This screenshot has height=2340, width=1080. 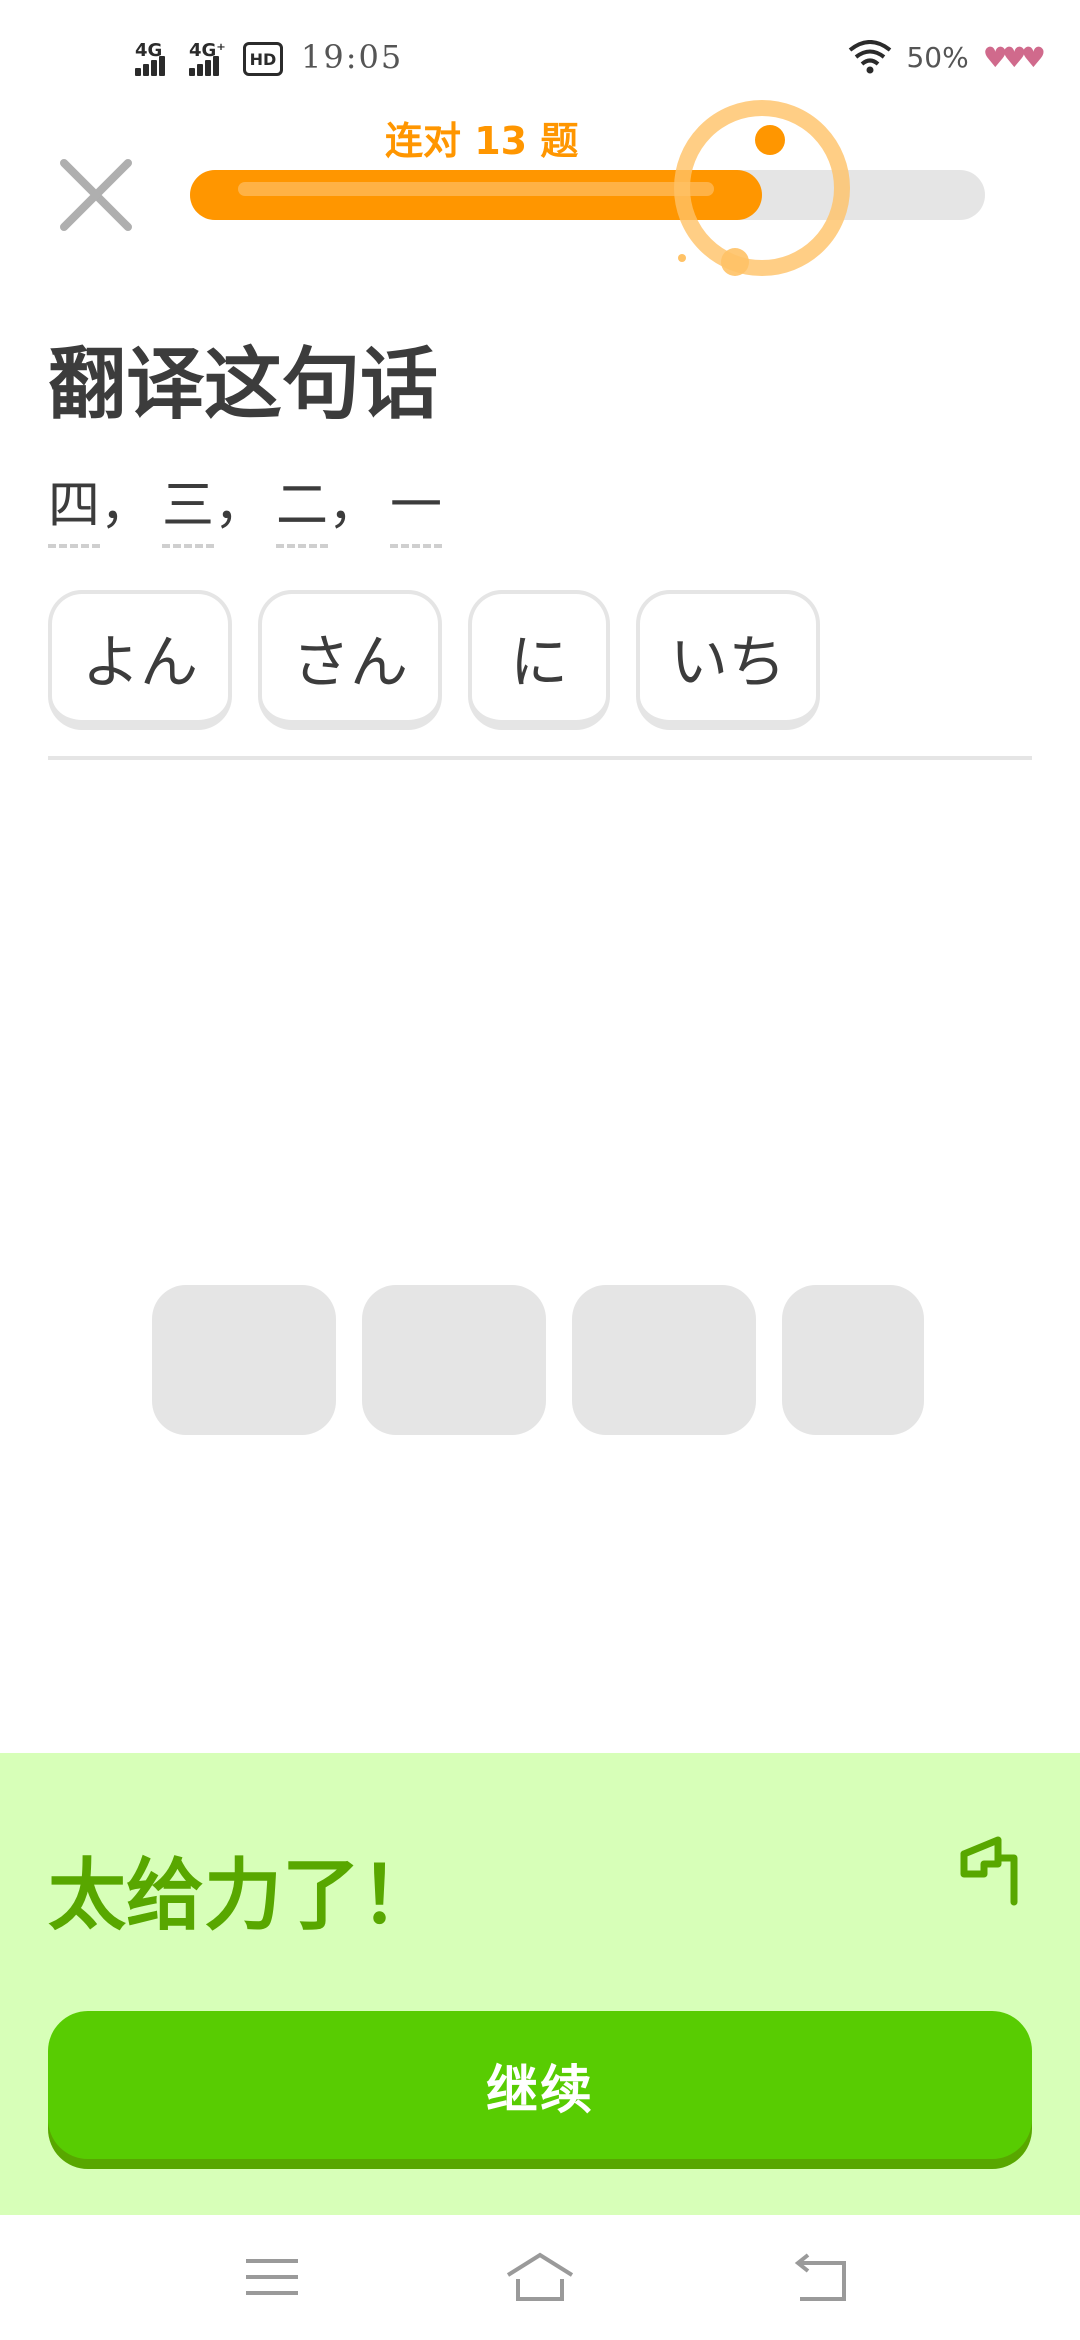 I want to click on signal-icon-2: 4G⁺, so click(x=207, y=58).